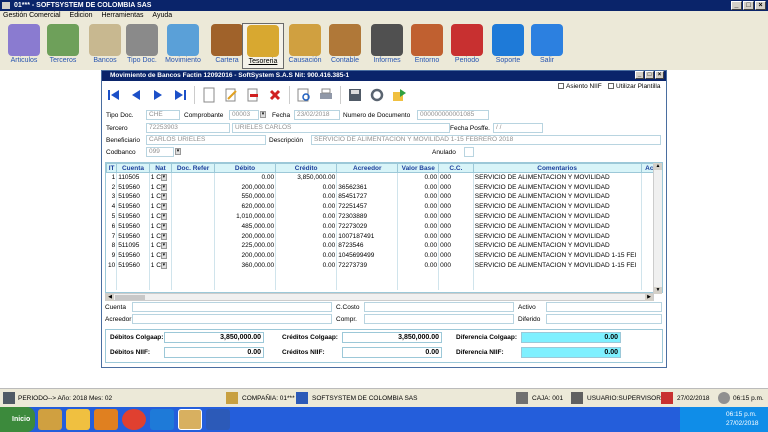 This screenshot has width=768, height=432. What do you see at coordinates (355, 95) in the screenshot?
I see `save-icon` at bounding box center [355, 95].